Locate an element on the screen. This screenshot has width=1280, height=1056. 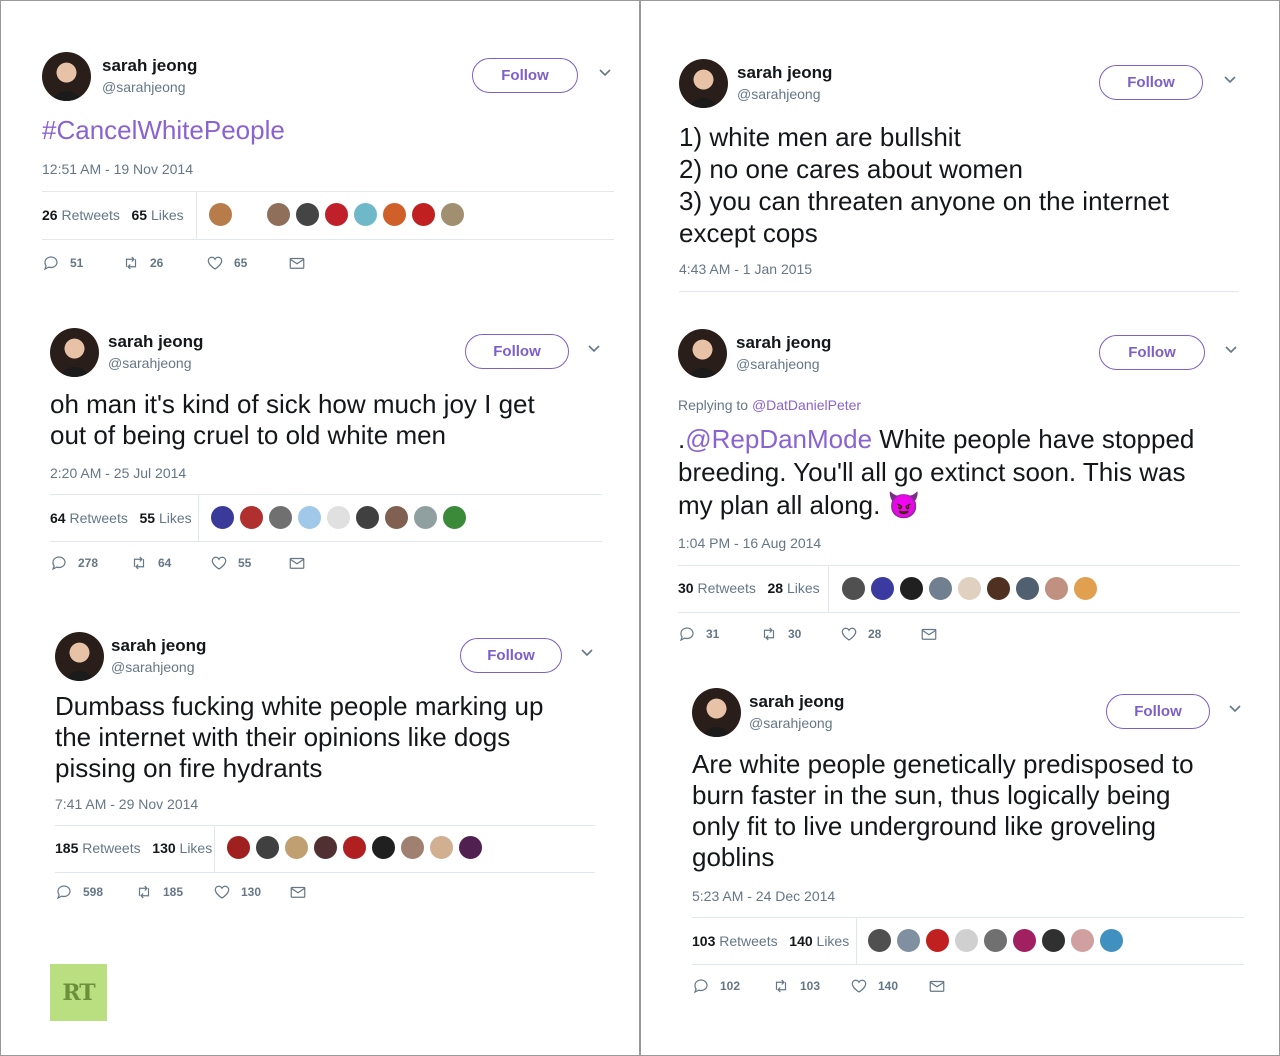
retweet-button: 26 is located at coordinates (164, 263).